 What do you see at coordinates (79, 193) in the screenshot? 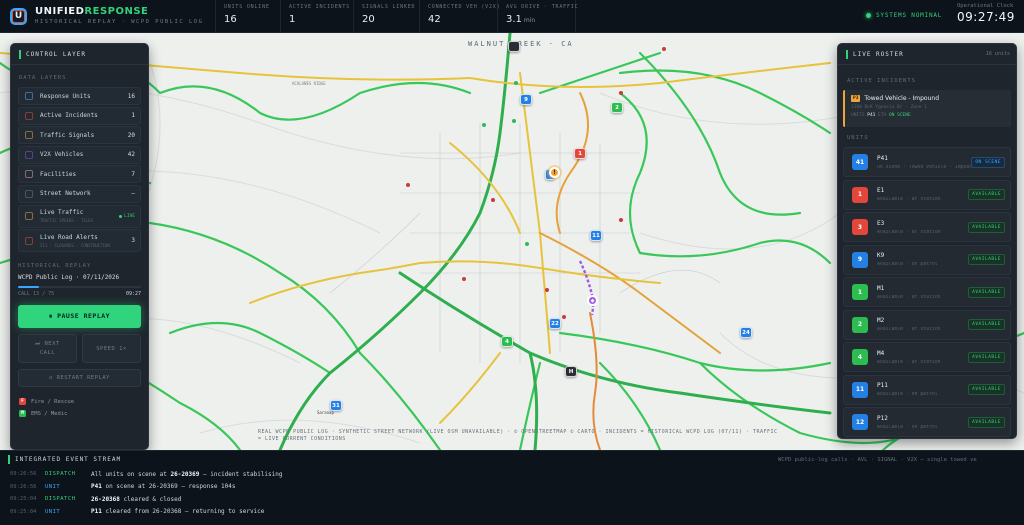
I see `layer-street-network: Street Network —` at bounding box center [79, 193].